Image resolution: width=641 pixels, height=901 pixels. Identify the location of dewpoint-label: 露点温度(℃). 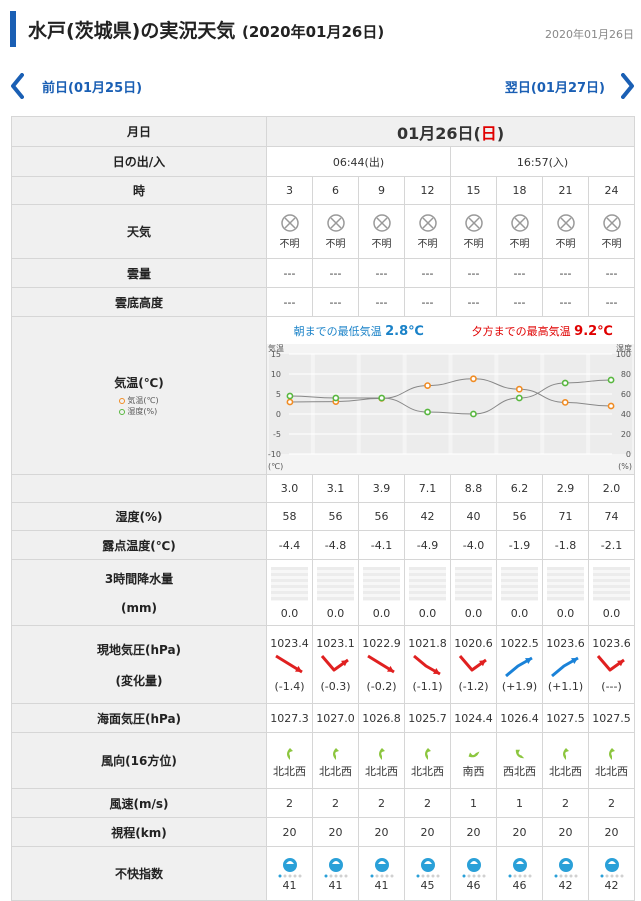
(139, 545).